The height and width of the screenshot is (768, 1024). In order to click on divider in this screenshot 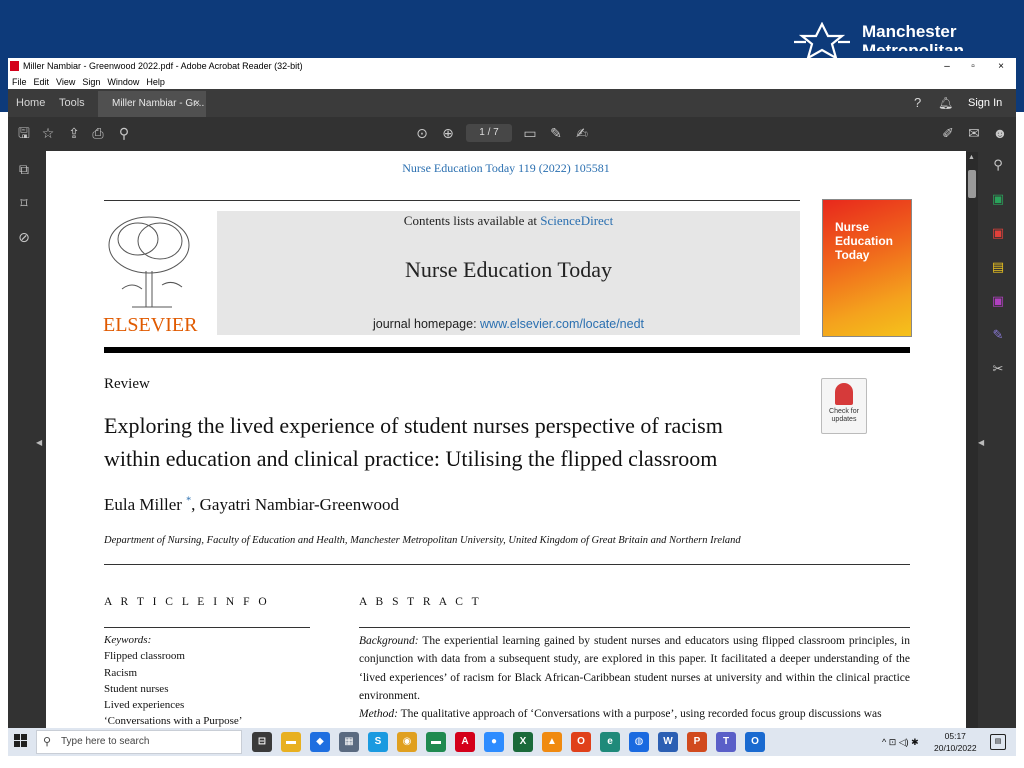, I will do `click(507, 564)`.